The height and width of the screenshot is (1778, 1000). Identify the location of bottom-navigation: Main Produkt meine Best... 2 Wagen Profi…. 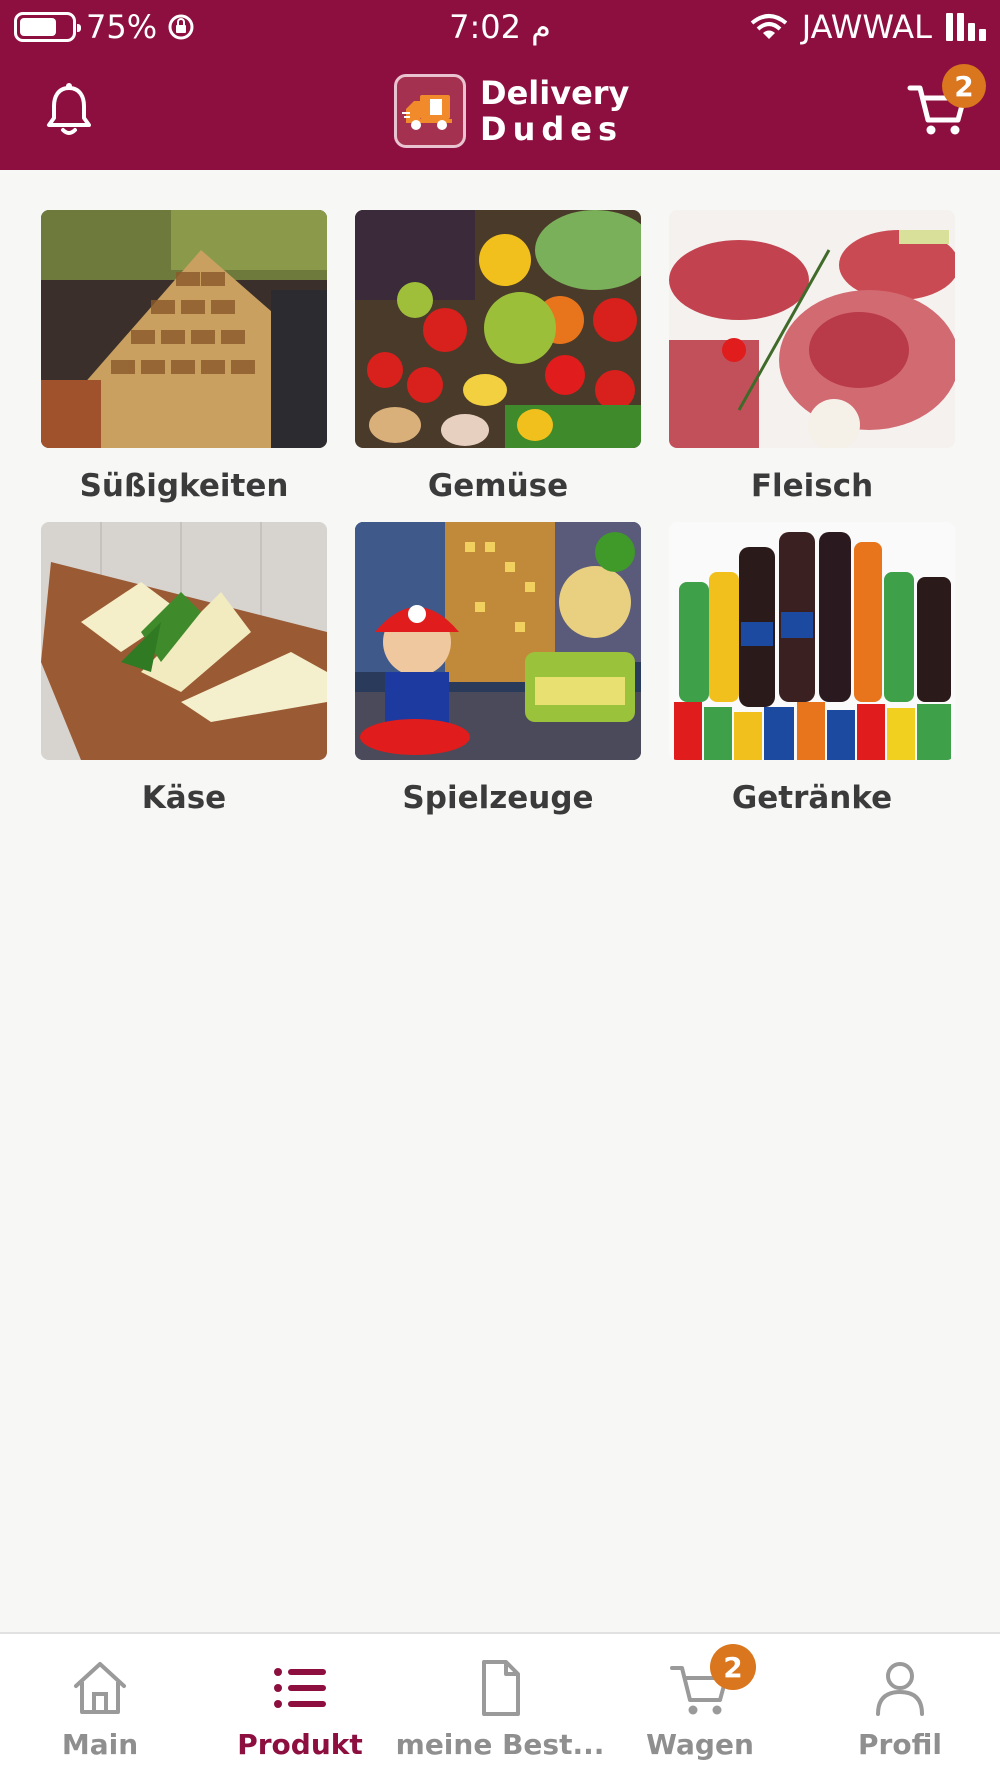
(500, 1705).